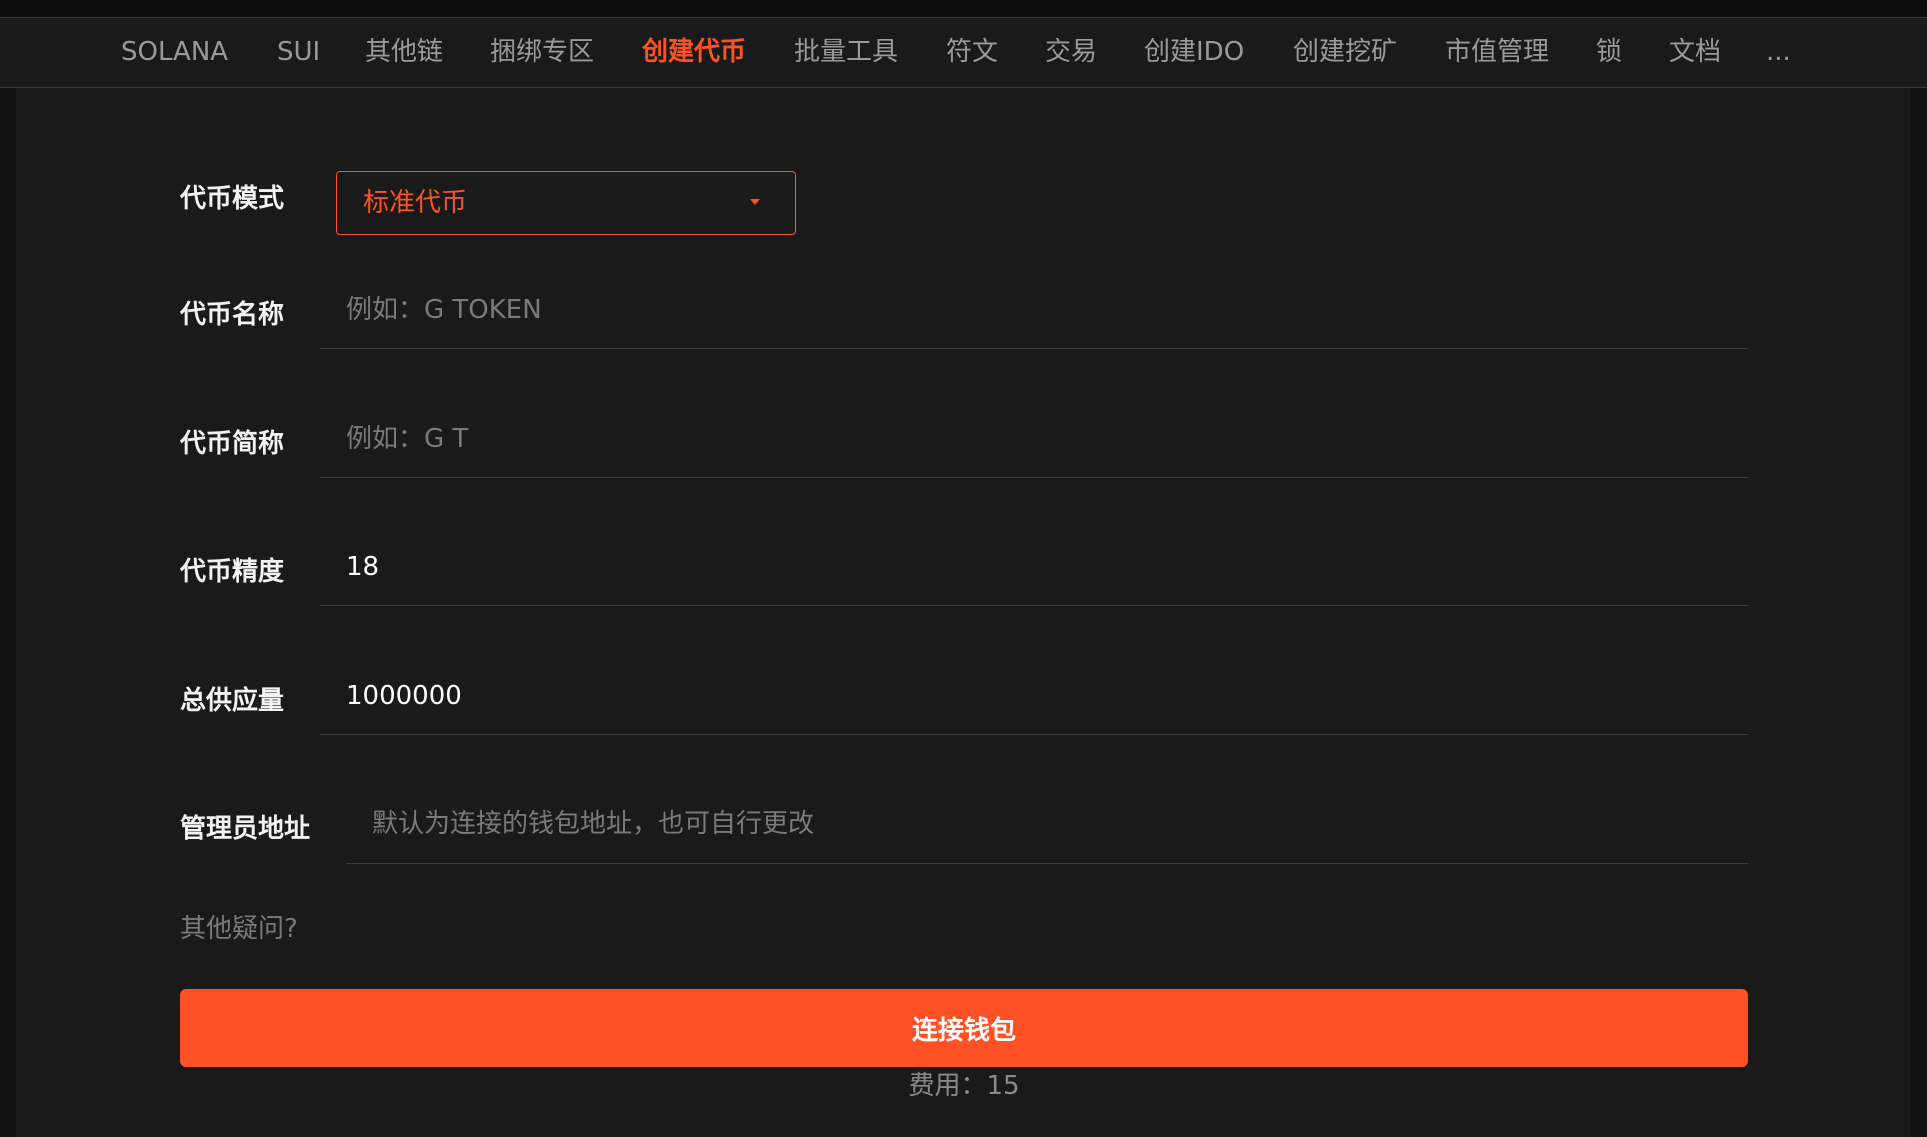  What do you see at coordinates (232, 572) in the screenshot?
I see `token-decimals-label: 代币精度` at bounding box center [232, 572].